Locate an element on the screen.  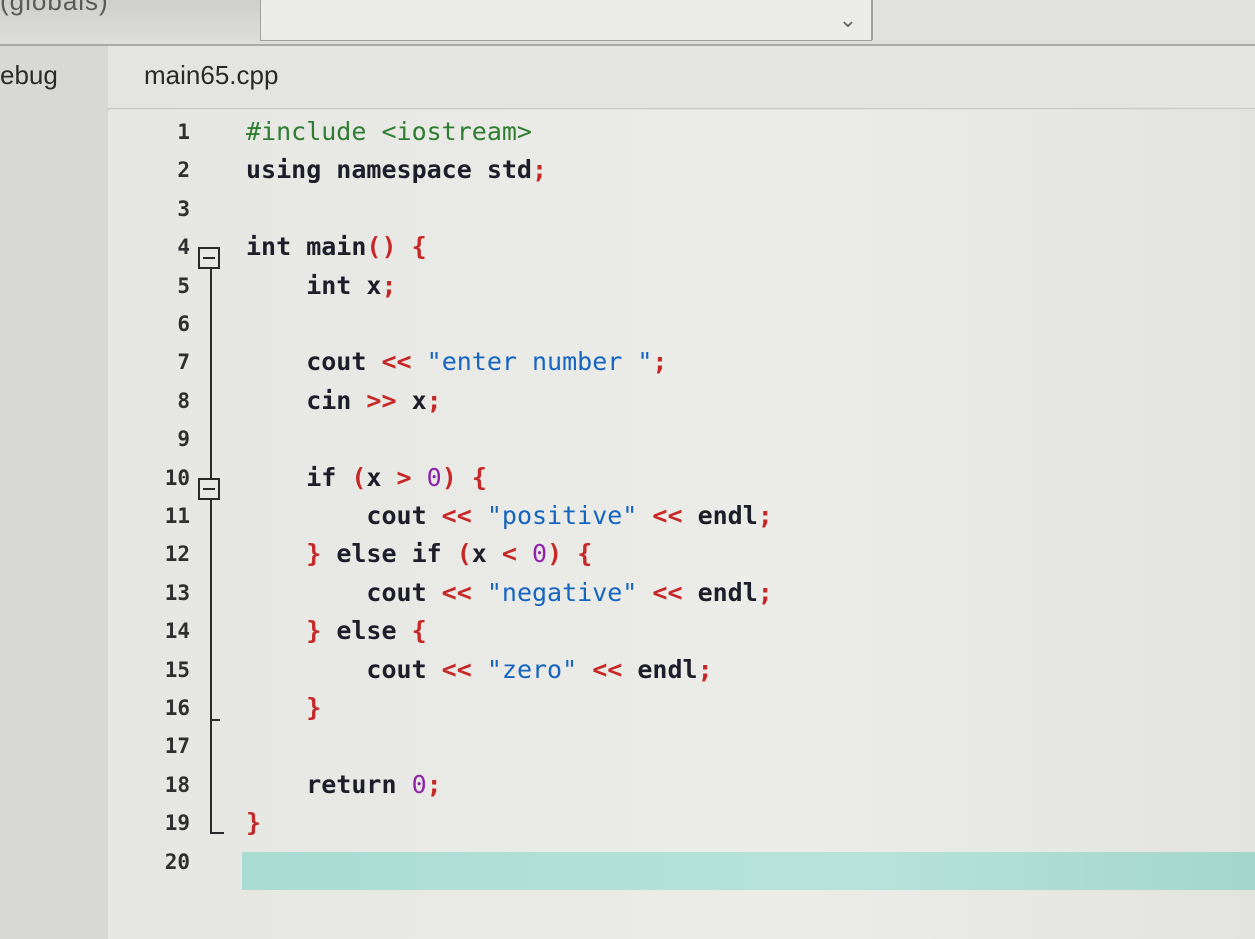
line-number: 16 is located at coordinates (177, 708).